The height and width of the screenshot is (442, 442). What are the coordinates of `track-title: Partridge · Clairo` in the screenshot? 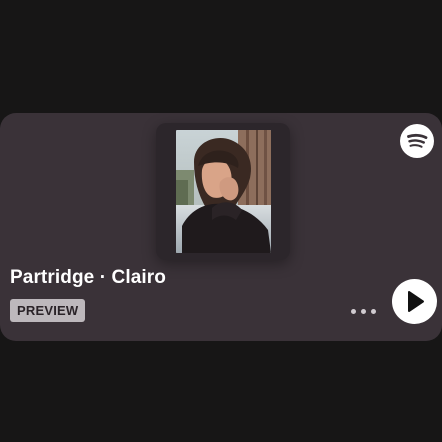 It's located at (88, 278).